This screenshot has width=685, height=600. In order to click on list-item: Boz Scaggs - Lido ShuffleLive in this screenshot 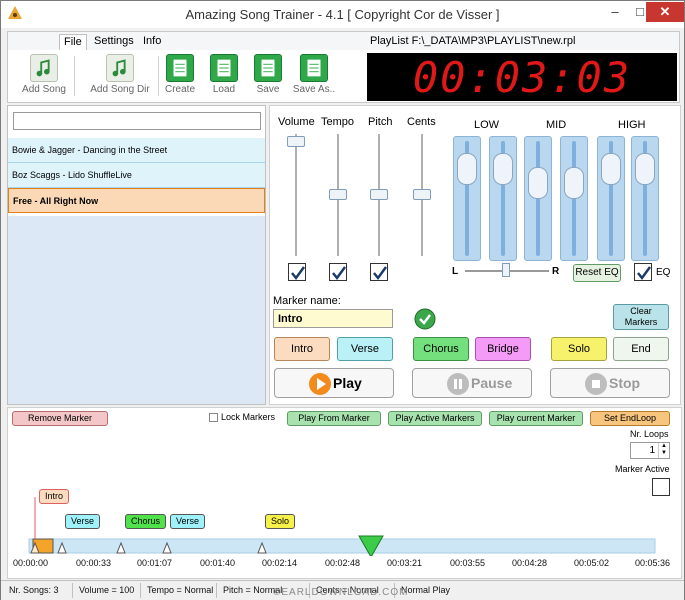, I will do `click(136, 175)`.